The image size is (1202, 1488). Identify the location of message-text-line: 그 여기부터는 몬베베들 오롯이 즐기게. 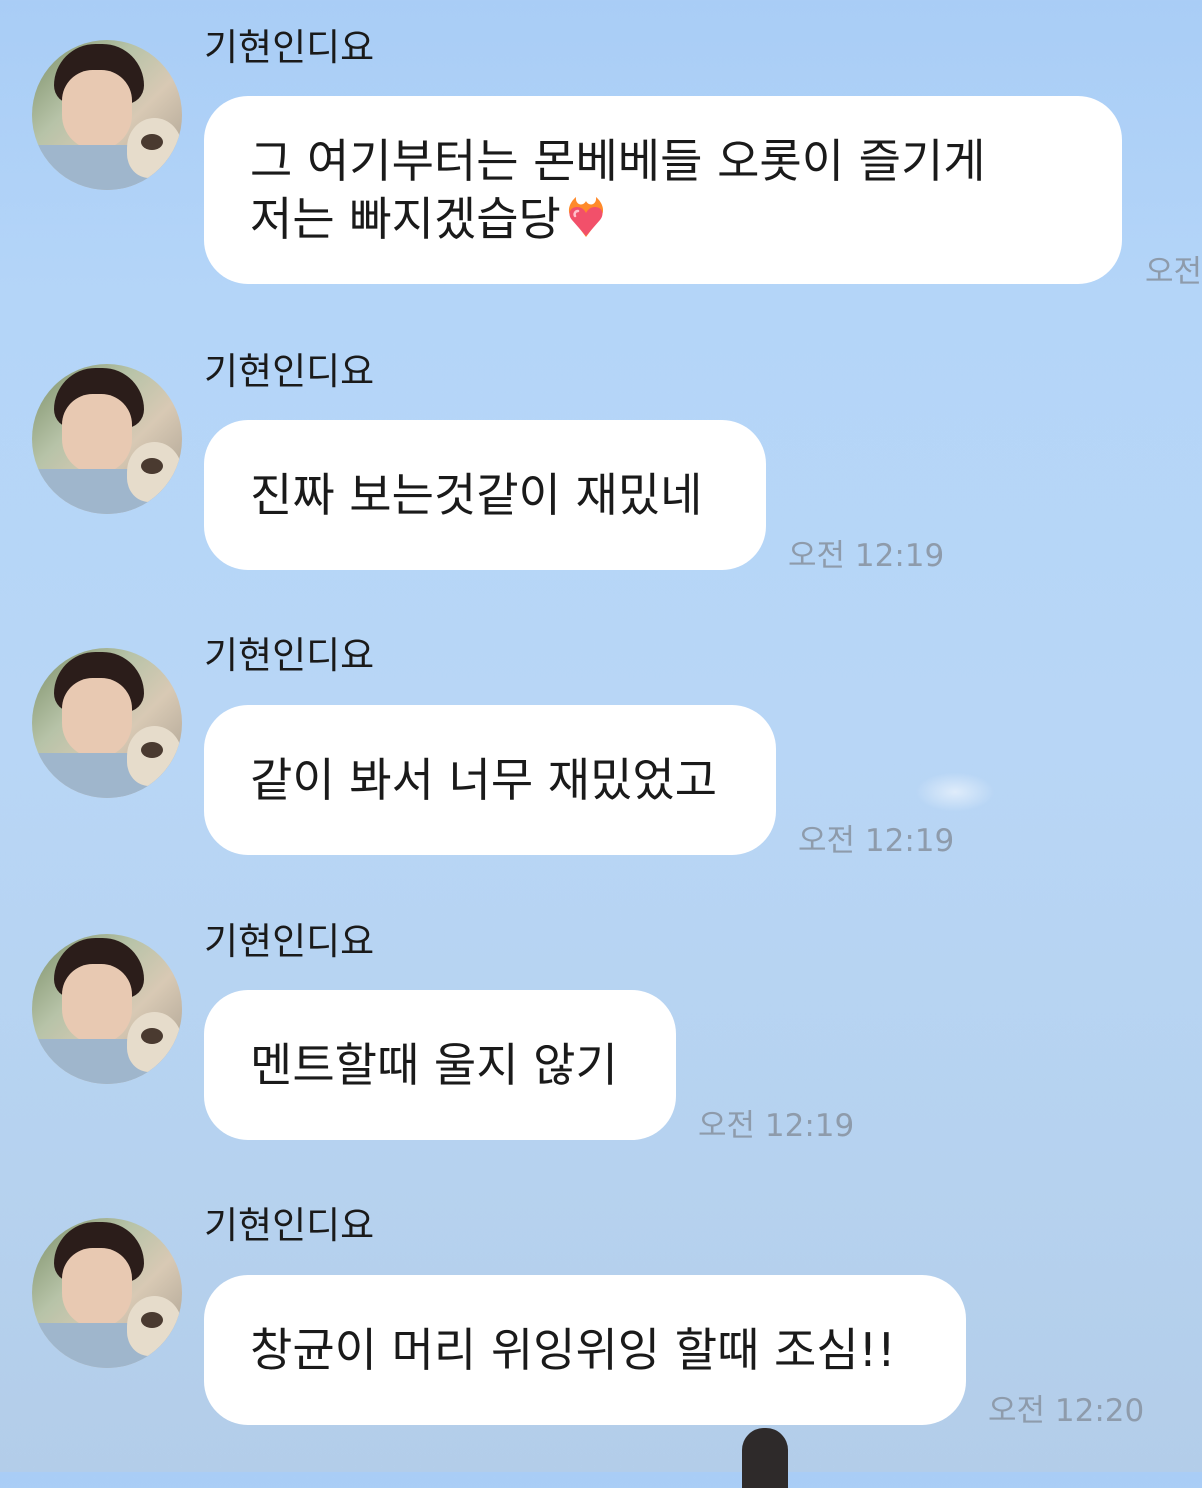
(618, 161).